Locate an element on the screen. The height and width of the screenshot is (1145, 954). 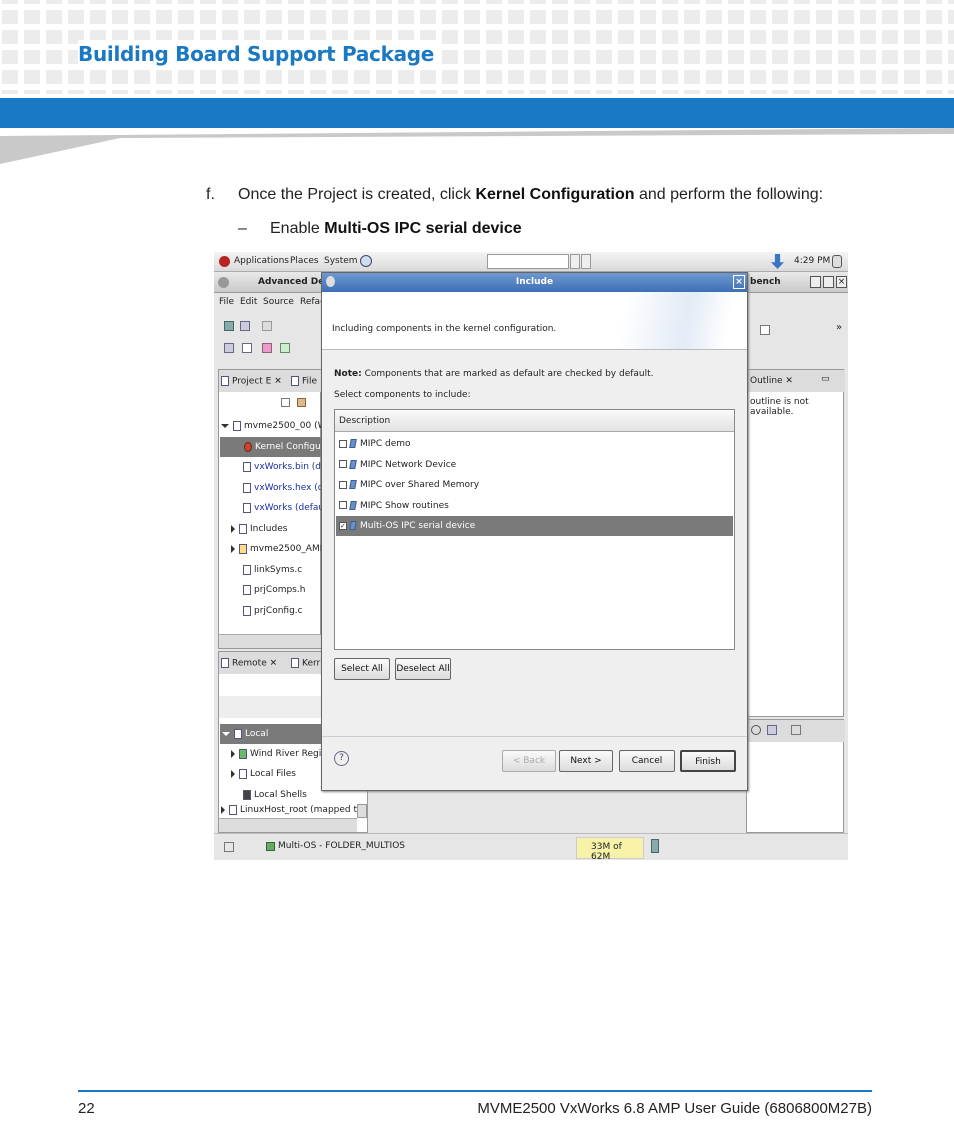
debug-icon is located at coordinates (267, 348).